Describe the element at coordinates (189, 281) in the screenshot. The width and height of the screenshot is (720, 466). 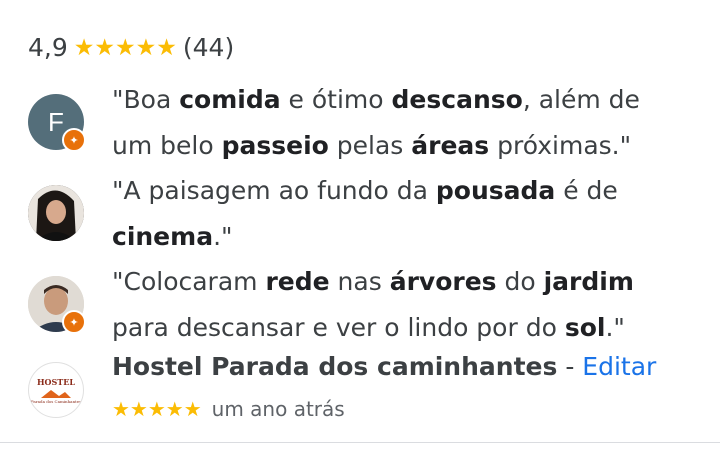
I see `review-text: "Colocaram` at that location.